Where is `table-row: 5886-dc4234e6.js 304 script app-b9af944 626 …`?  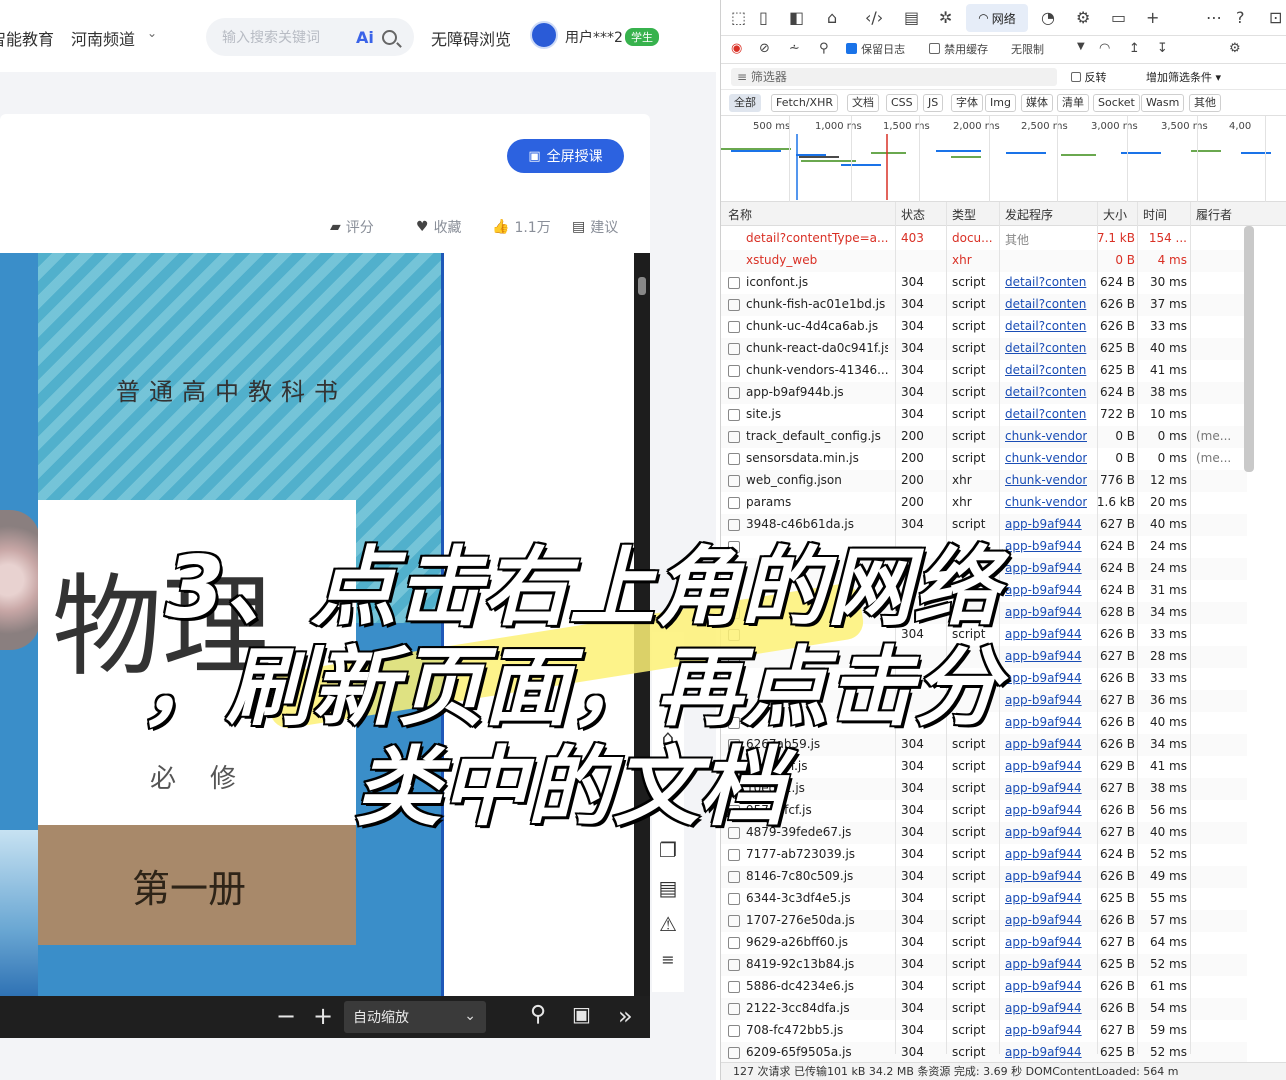 table-row: 5886-dc4234e6.js 304 script app-b9af944 626 … is located at coordinates (984, 987).